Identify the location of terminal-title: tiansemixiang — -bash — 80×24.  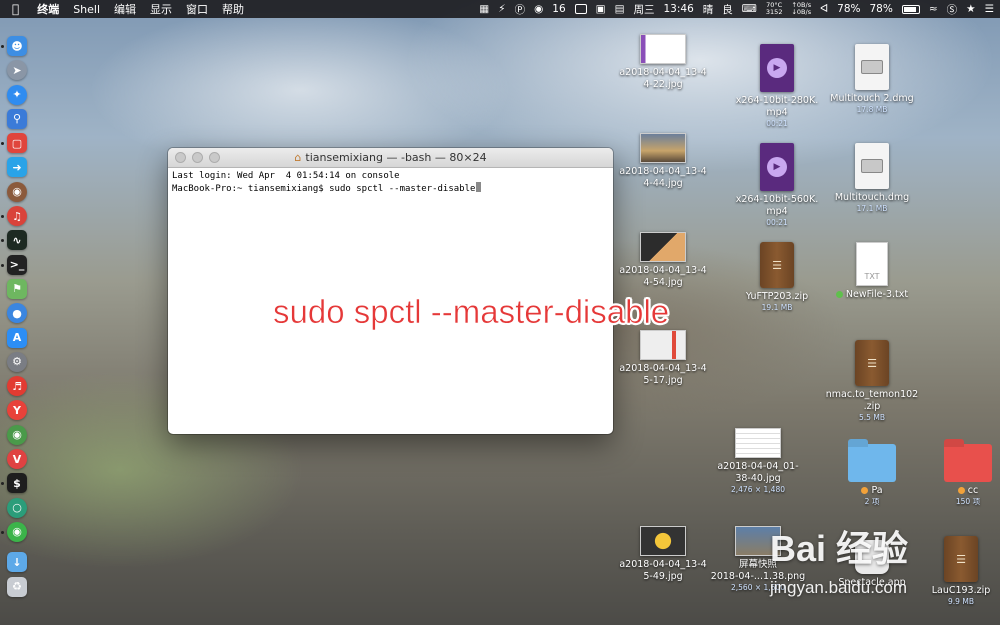
(396, 157).